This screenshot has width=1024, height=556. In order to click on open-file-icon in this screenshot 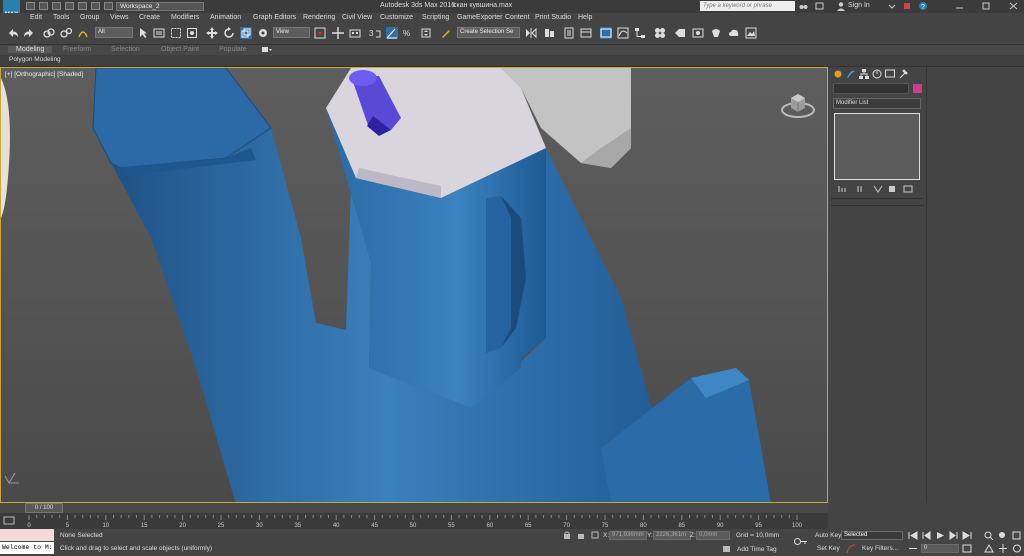, I will do `click(43, 6)`.